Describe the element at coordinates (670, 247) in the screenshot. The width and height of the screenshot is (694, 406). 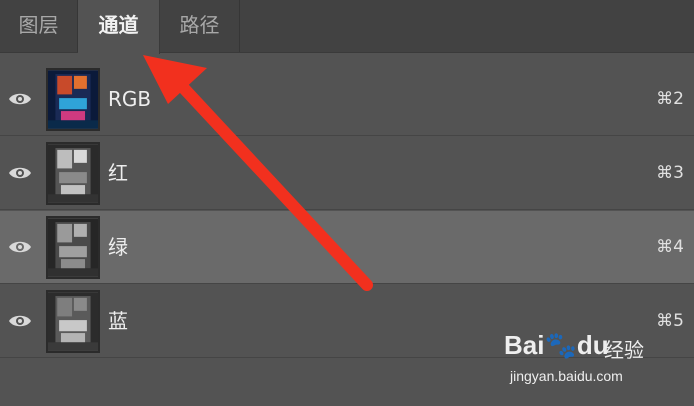
I see `channel-shortcut: ⌘4` at that location.